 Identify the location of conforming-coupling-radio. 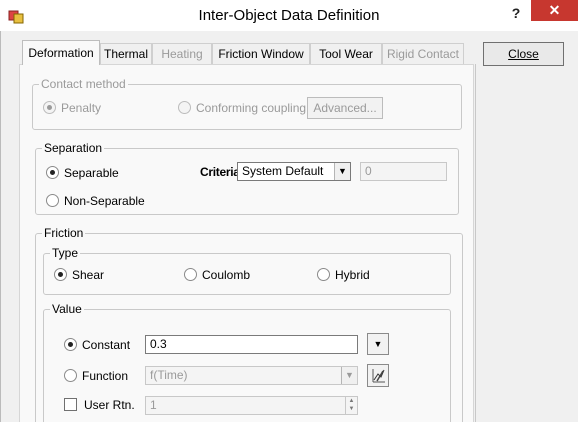
(184, 107).